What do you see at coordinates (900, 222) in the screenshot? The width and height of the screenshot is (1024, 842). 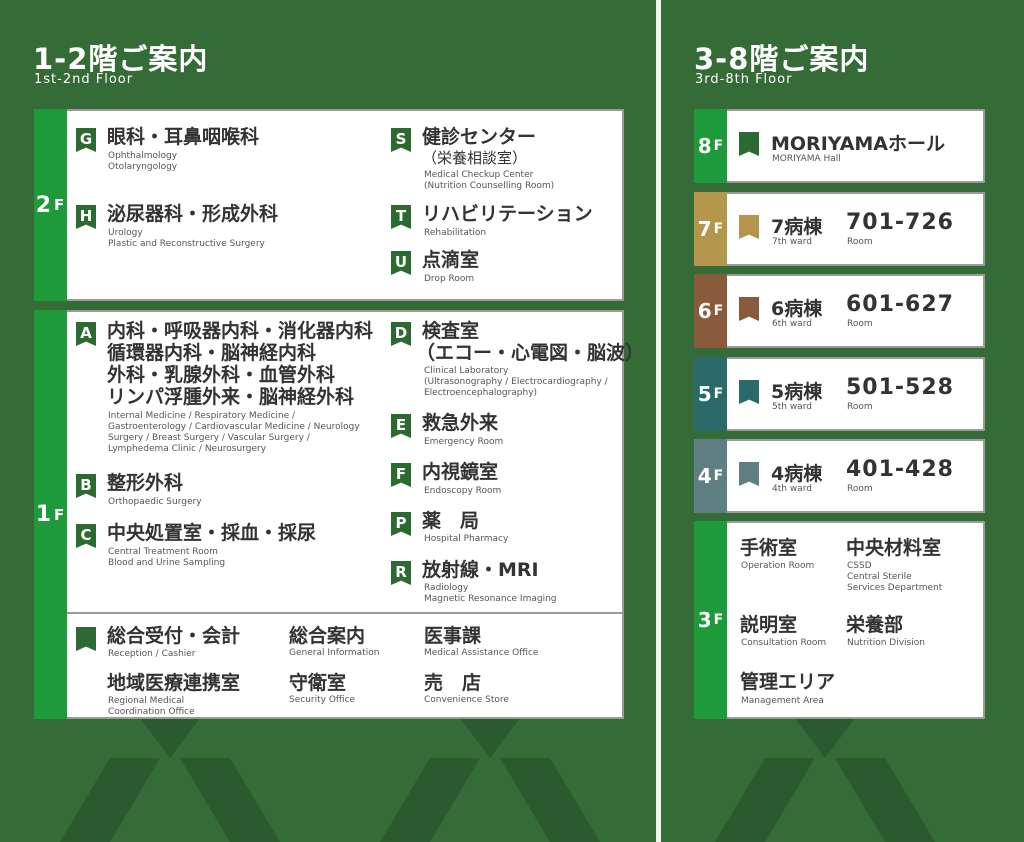 I see `room-range: 701-726` at bounding box center [900, 222].